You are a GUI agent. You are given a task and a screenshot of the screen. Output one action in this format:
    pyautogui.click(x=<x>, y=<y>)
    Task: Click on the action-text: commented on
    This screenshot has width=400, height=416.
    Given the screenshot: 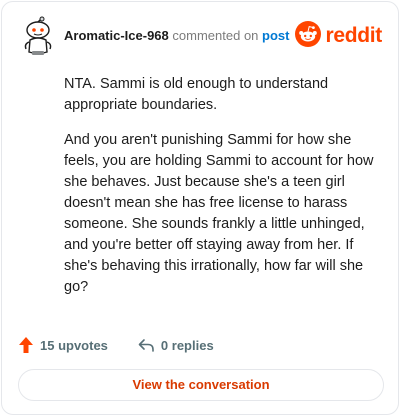 What is the action you would take?
    pyautogui.click(x=215, y=35)
    